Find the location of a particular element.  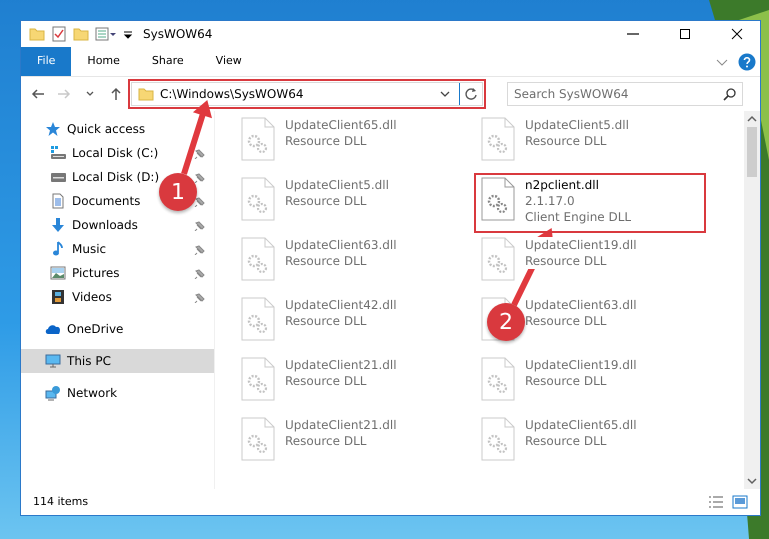

ribbon-tab: Share is located at coordinates (168, 61).